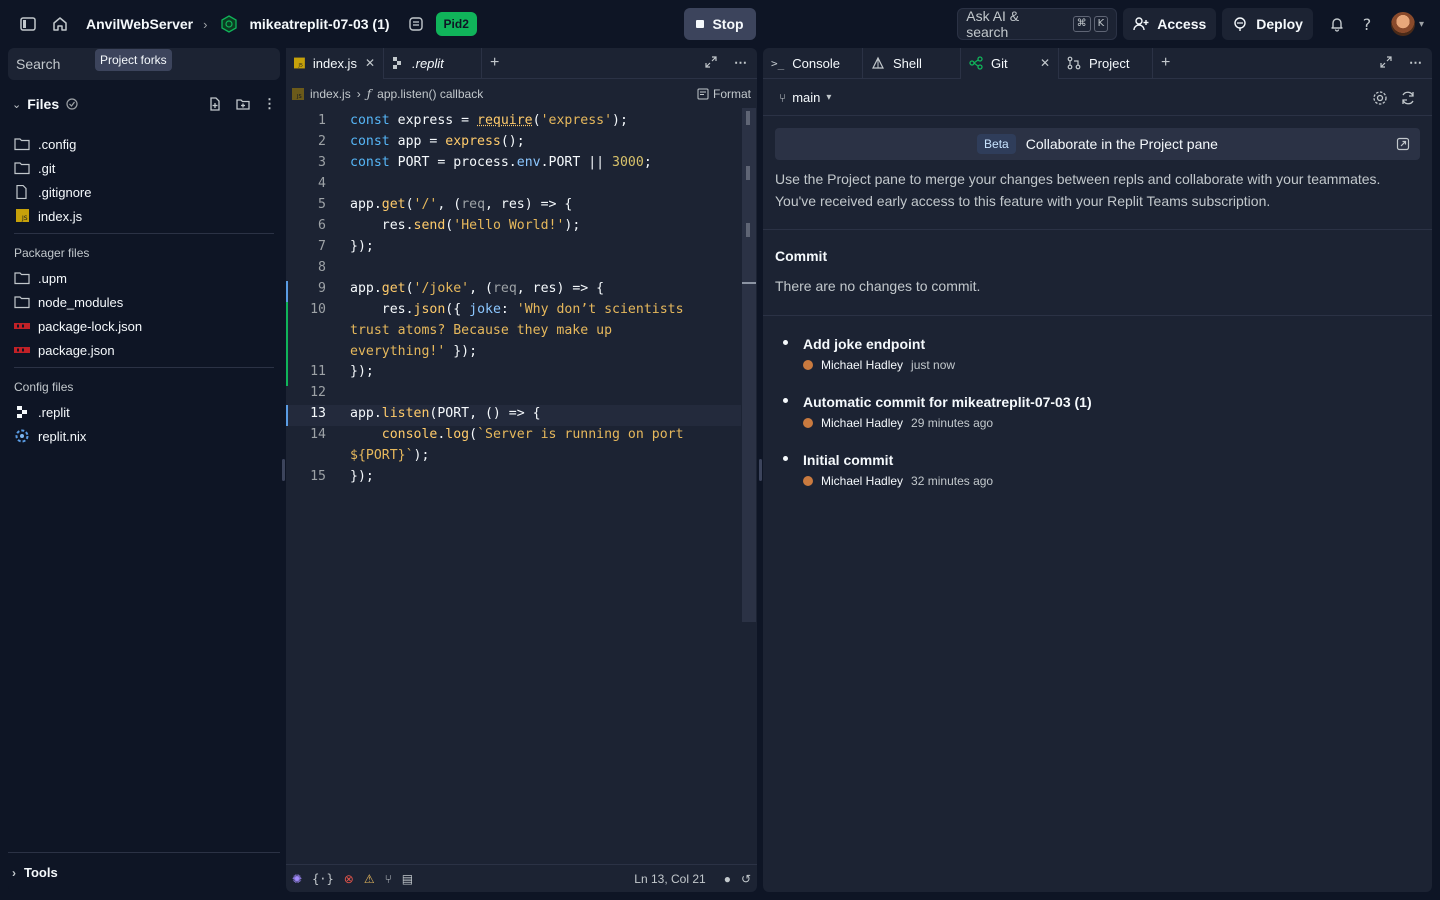  Describe the element at coordinates (999, 63) in the screenshot. I see `tab-label: Git` at that location.